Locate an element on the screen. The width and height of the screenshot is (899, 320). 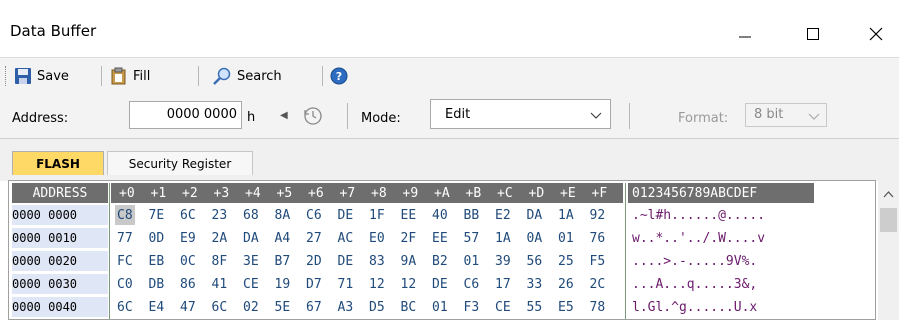
byte-cell: 3E is located at coordinates (251, 261).